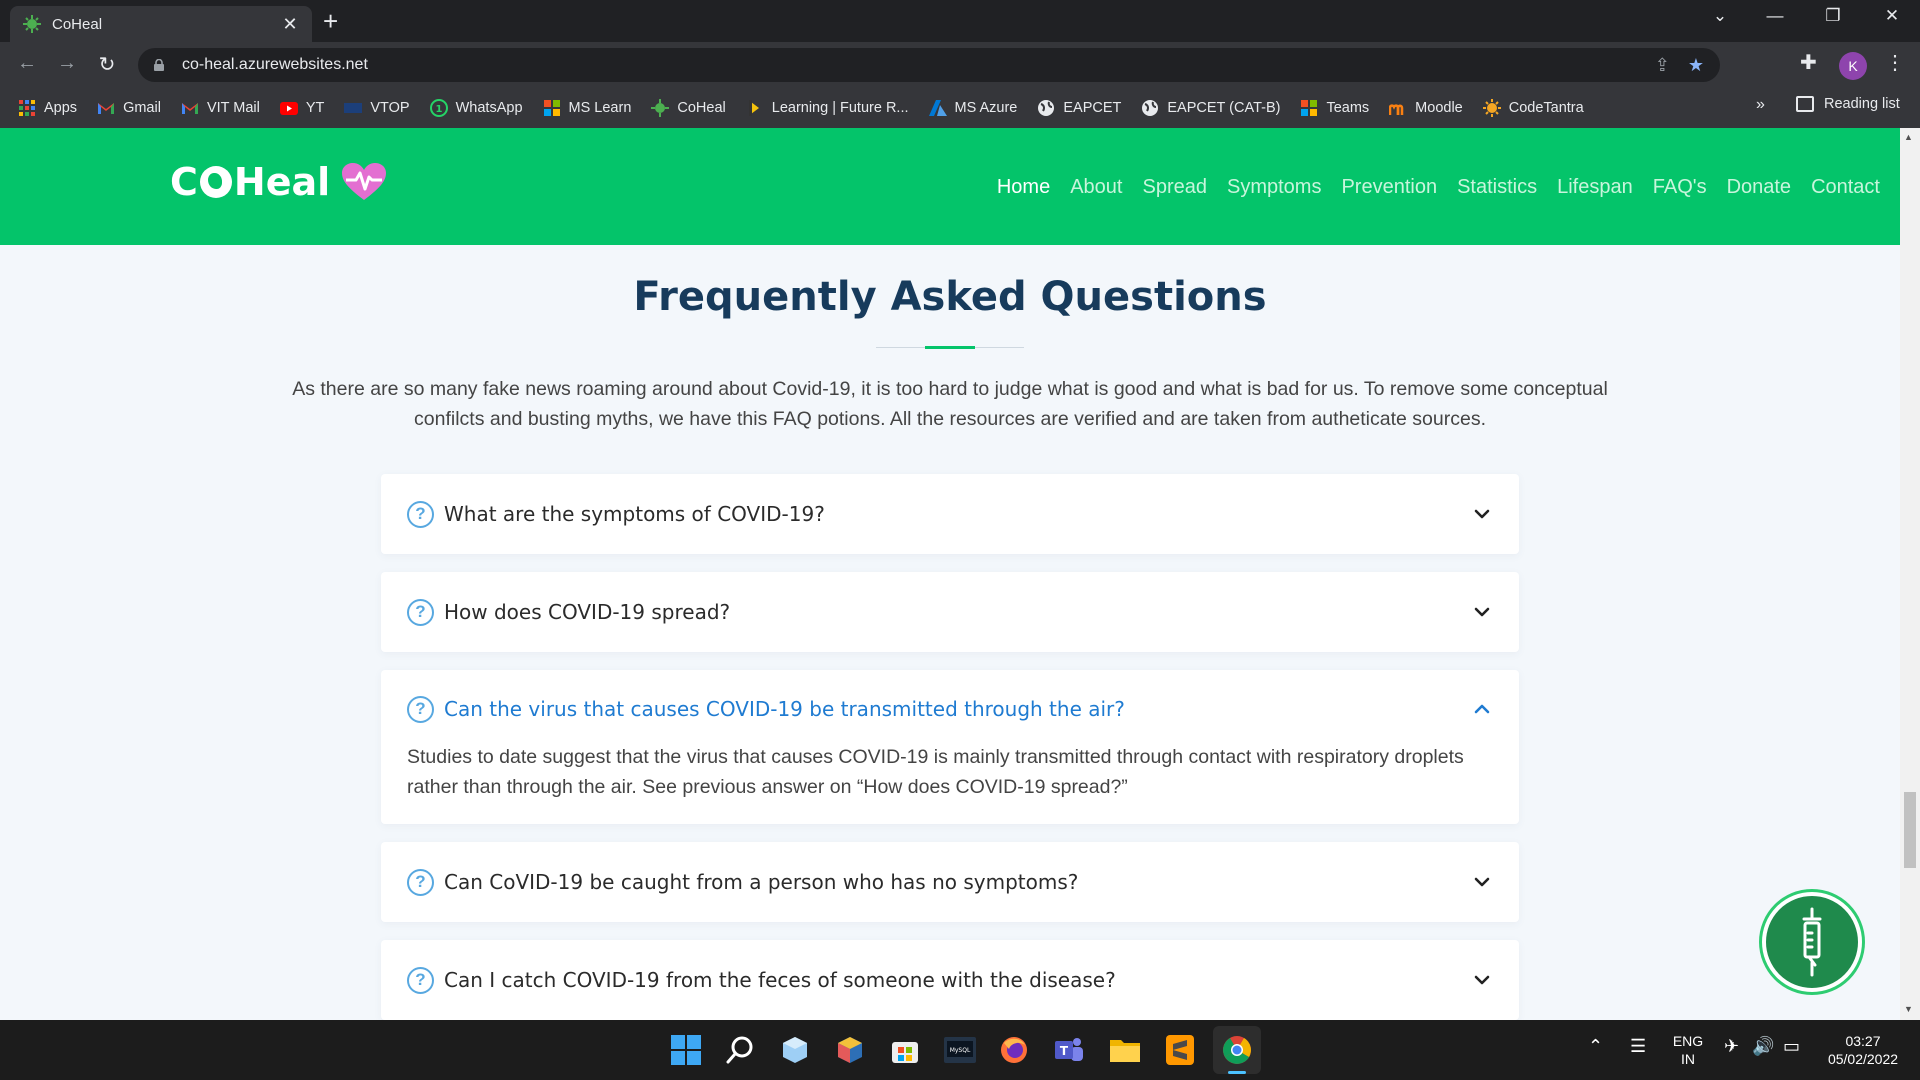 The width and height of the screenshot is (1920, 1080). Describe the element at coordinates (1688, 1050) in the screenshot. I see `language-indicator: ENG IN` at that location.